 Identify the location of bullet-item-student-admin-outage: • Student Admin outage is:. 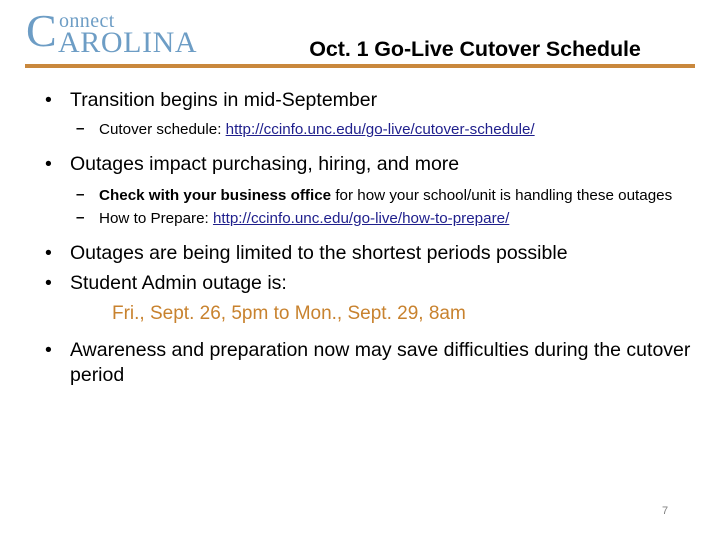
(360, 283).